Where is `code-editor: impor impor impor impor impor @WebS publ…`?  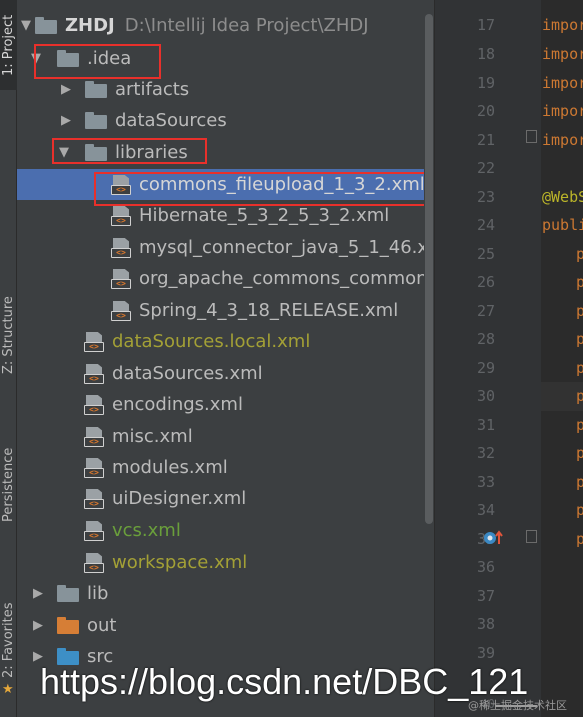
code-editor: impor impor impor impor impor @WebS publ… is located at coordinates (562, 358).